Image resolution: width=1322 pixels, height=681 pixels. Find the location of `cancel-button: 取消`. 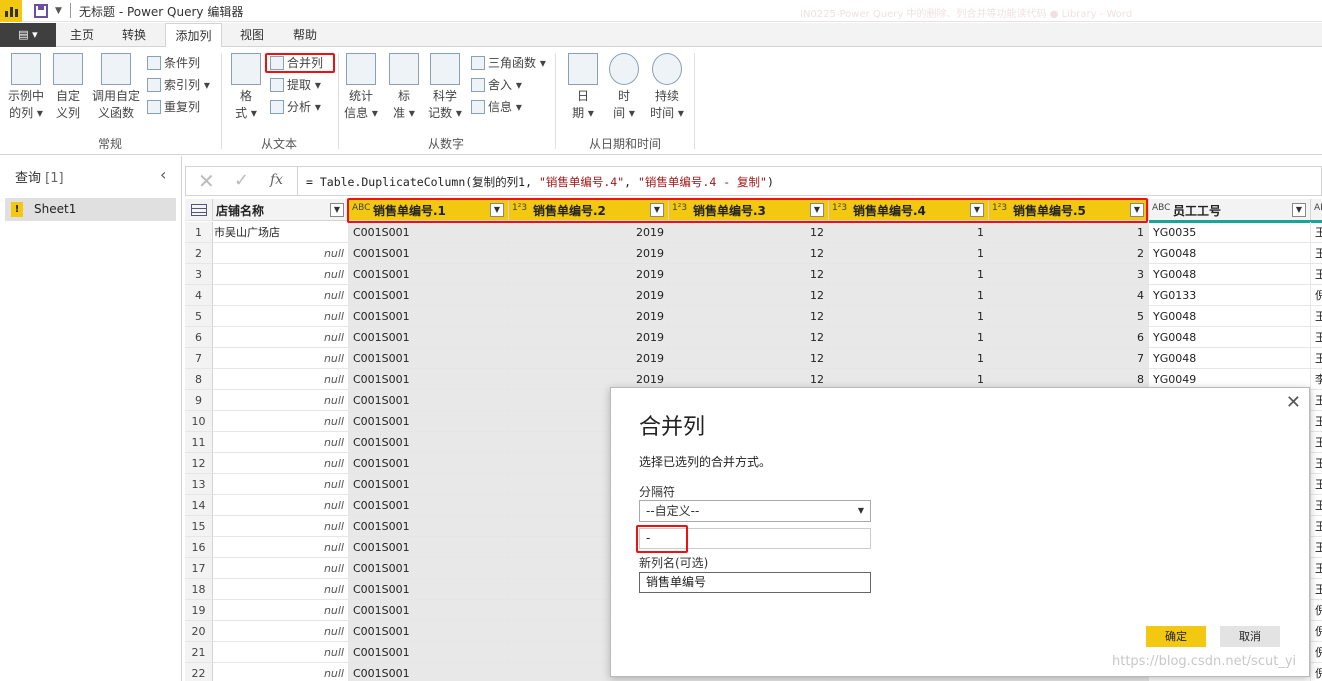

cancel-button: 取消 is located at coordinates (1250, 636).